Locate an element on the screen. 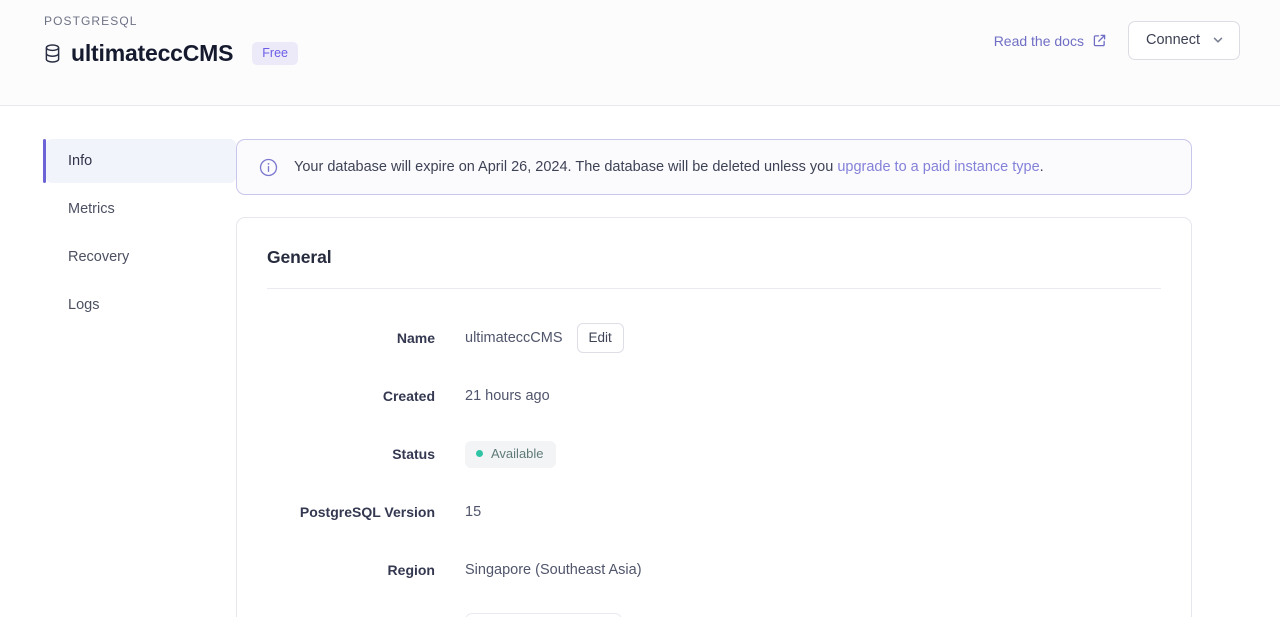 The width and height of the screenshot is (1280, 617). field-row-status: Status Available is located at coordinates (714, 454).